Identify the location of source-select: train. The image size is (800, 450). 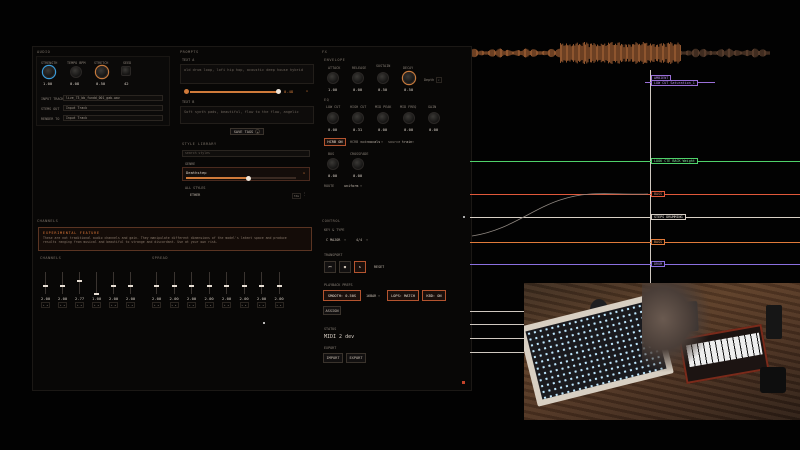
(407, 142).